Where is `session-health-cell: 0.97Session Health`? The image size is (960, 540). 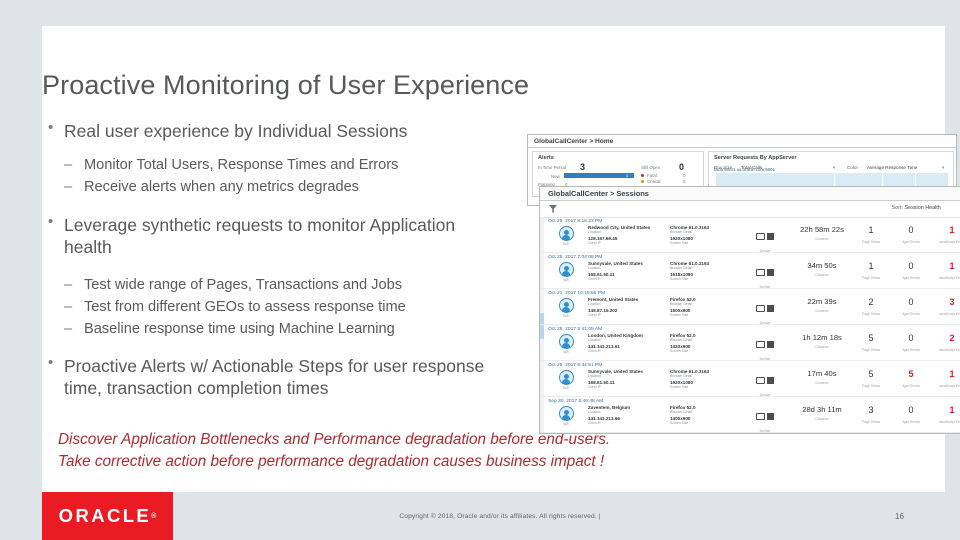
session-health-cell: 0.97Session Health is located at coordinates (958, 345).